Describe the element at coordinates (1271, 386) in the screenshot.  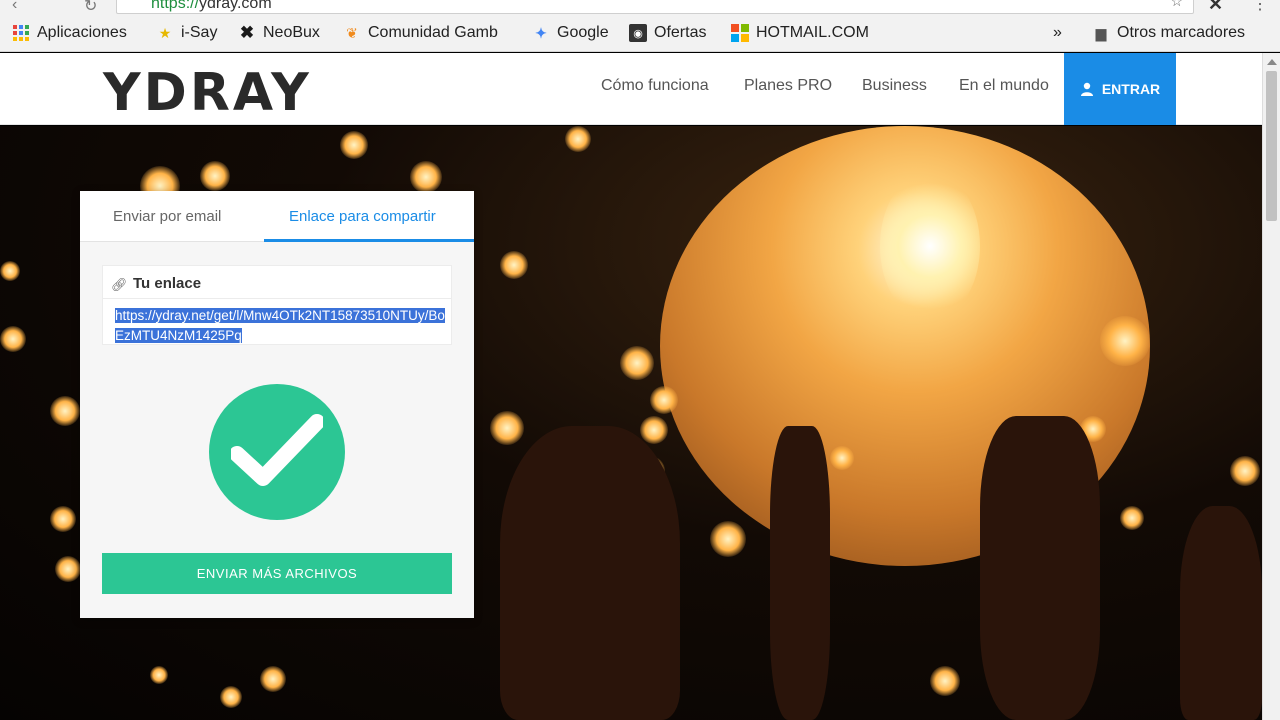
I see `page-scrollbar` at that location.